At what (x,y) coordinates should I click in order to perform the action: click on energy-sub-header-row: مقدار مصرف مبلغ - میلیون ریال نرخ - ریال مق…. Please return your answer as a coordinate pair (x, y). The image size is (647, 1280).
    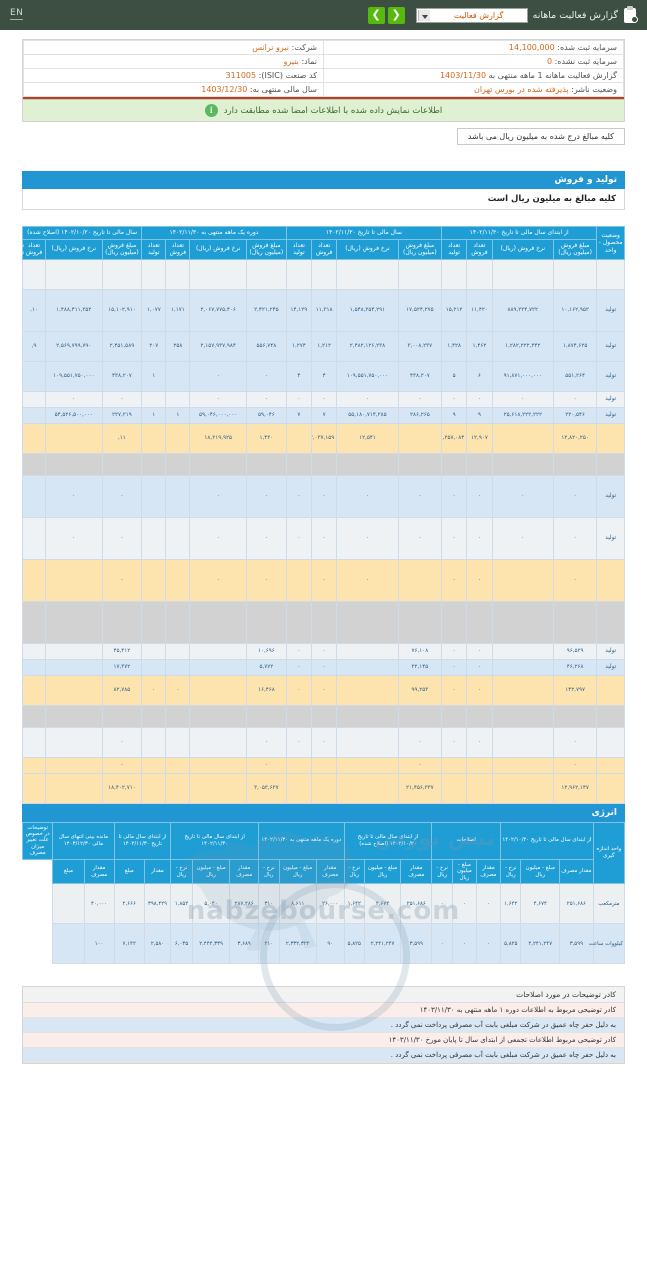
    Looking at the image, I should click on (324, 871).